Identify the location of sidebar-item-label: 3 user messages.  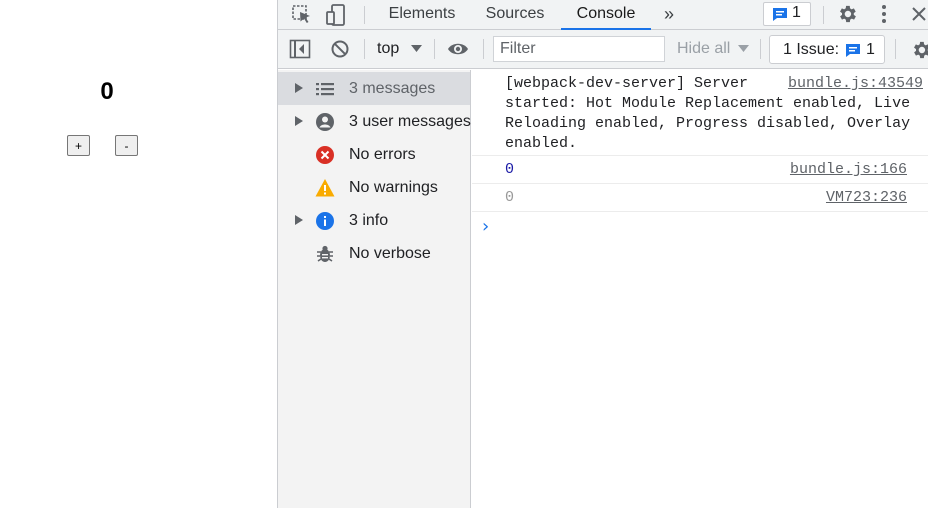
(410, 121).